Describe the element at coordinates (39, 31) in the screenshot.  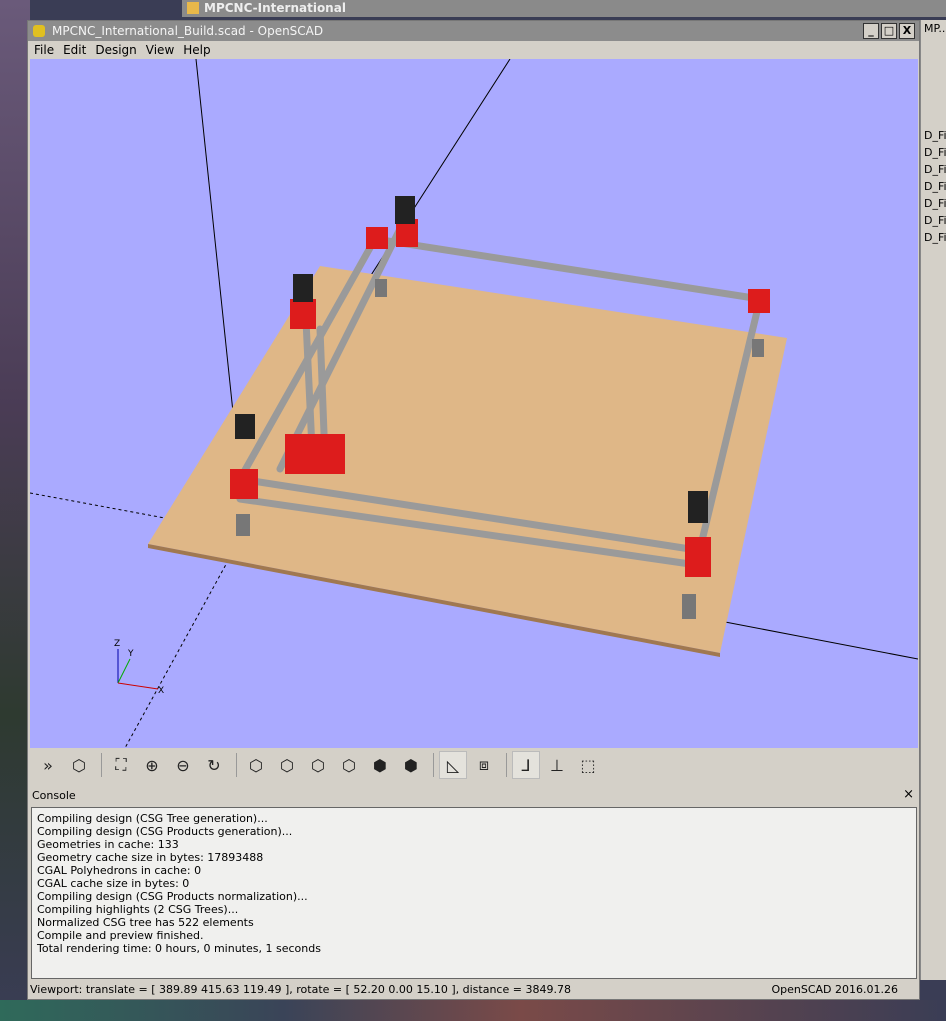
I see `openscad-logo-icon` at that location.